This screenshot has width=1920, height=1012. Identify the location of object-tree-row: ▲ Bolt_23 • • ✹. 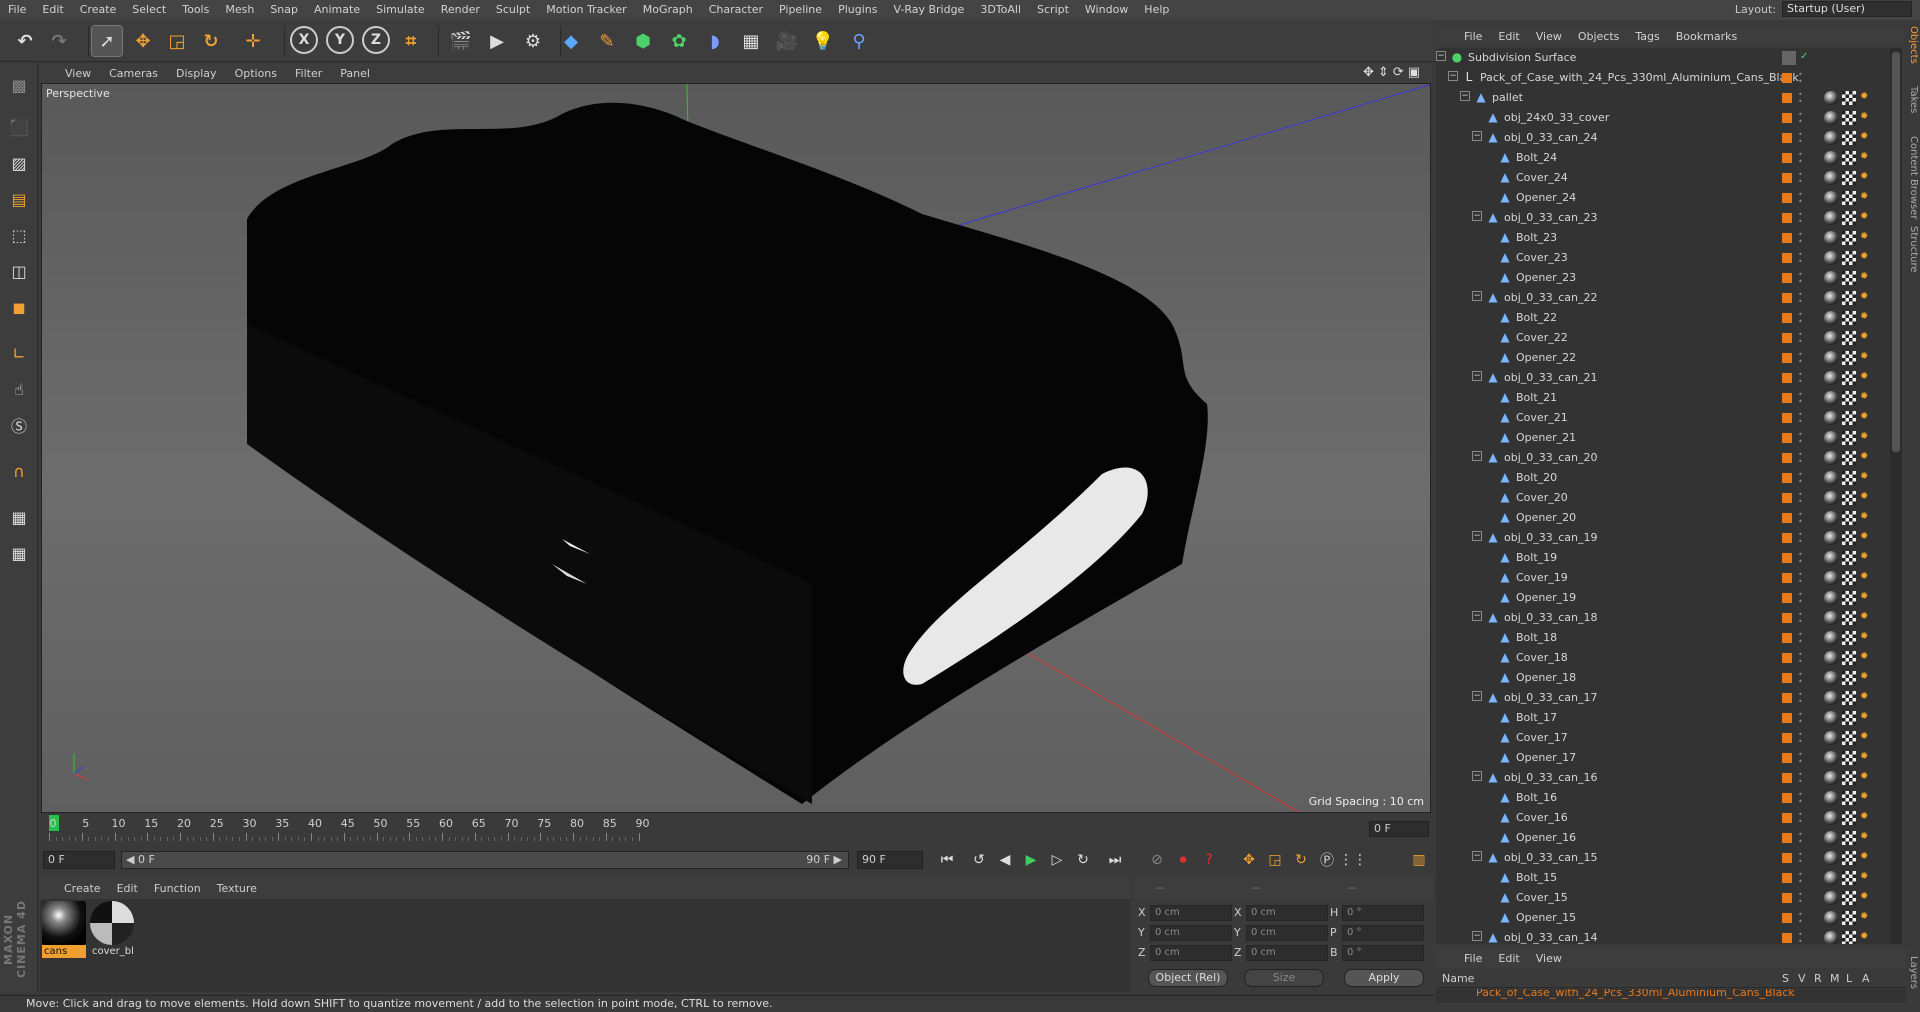
(1663, 238).